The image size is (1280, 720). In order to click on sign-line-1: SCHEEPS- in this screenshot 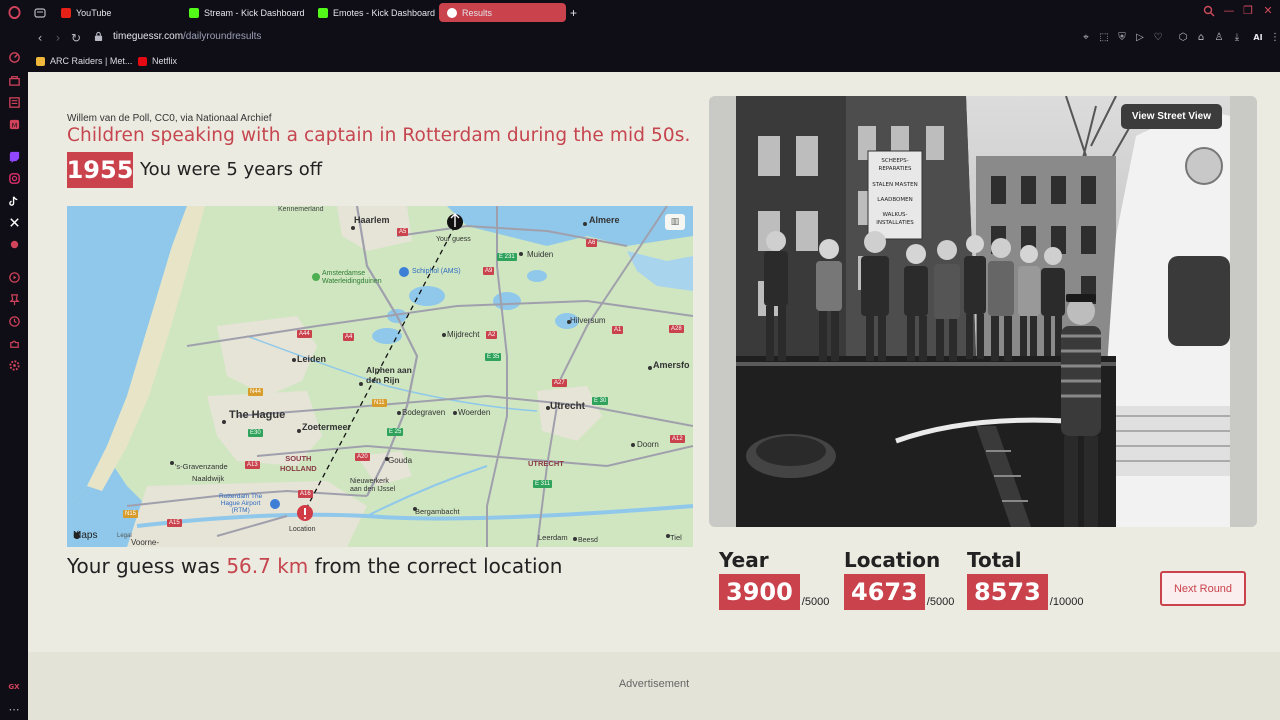, I will do `click(894, 161)`.